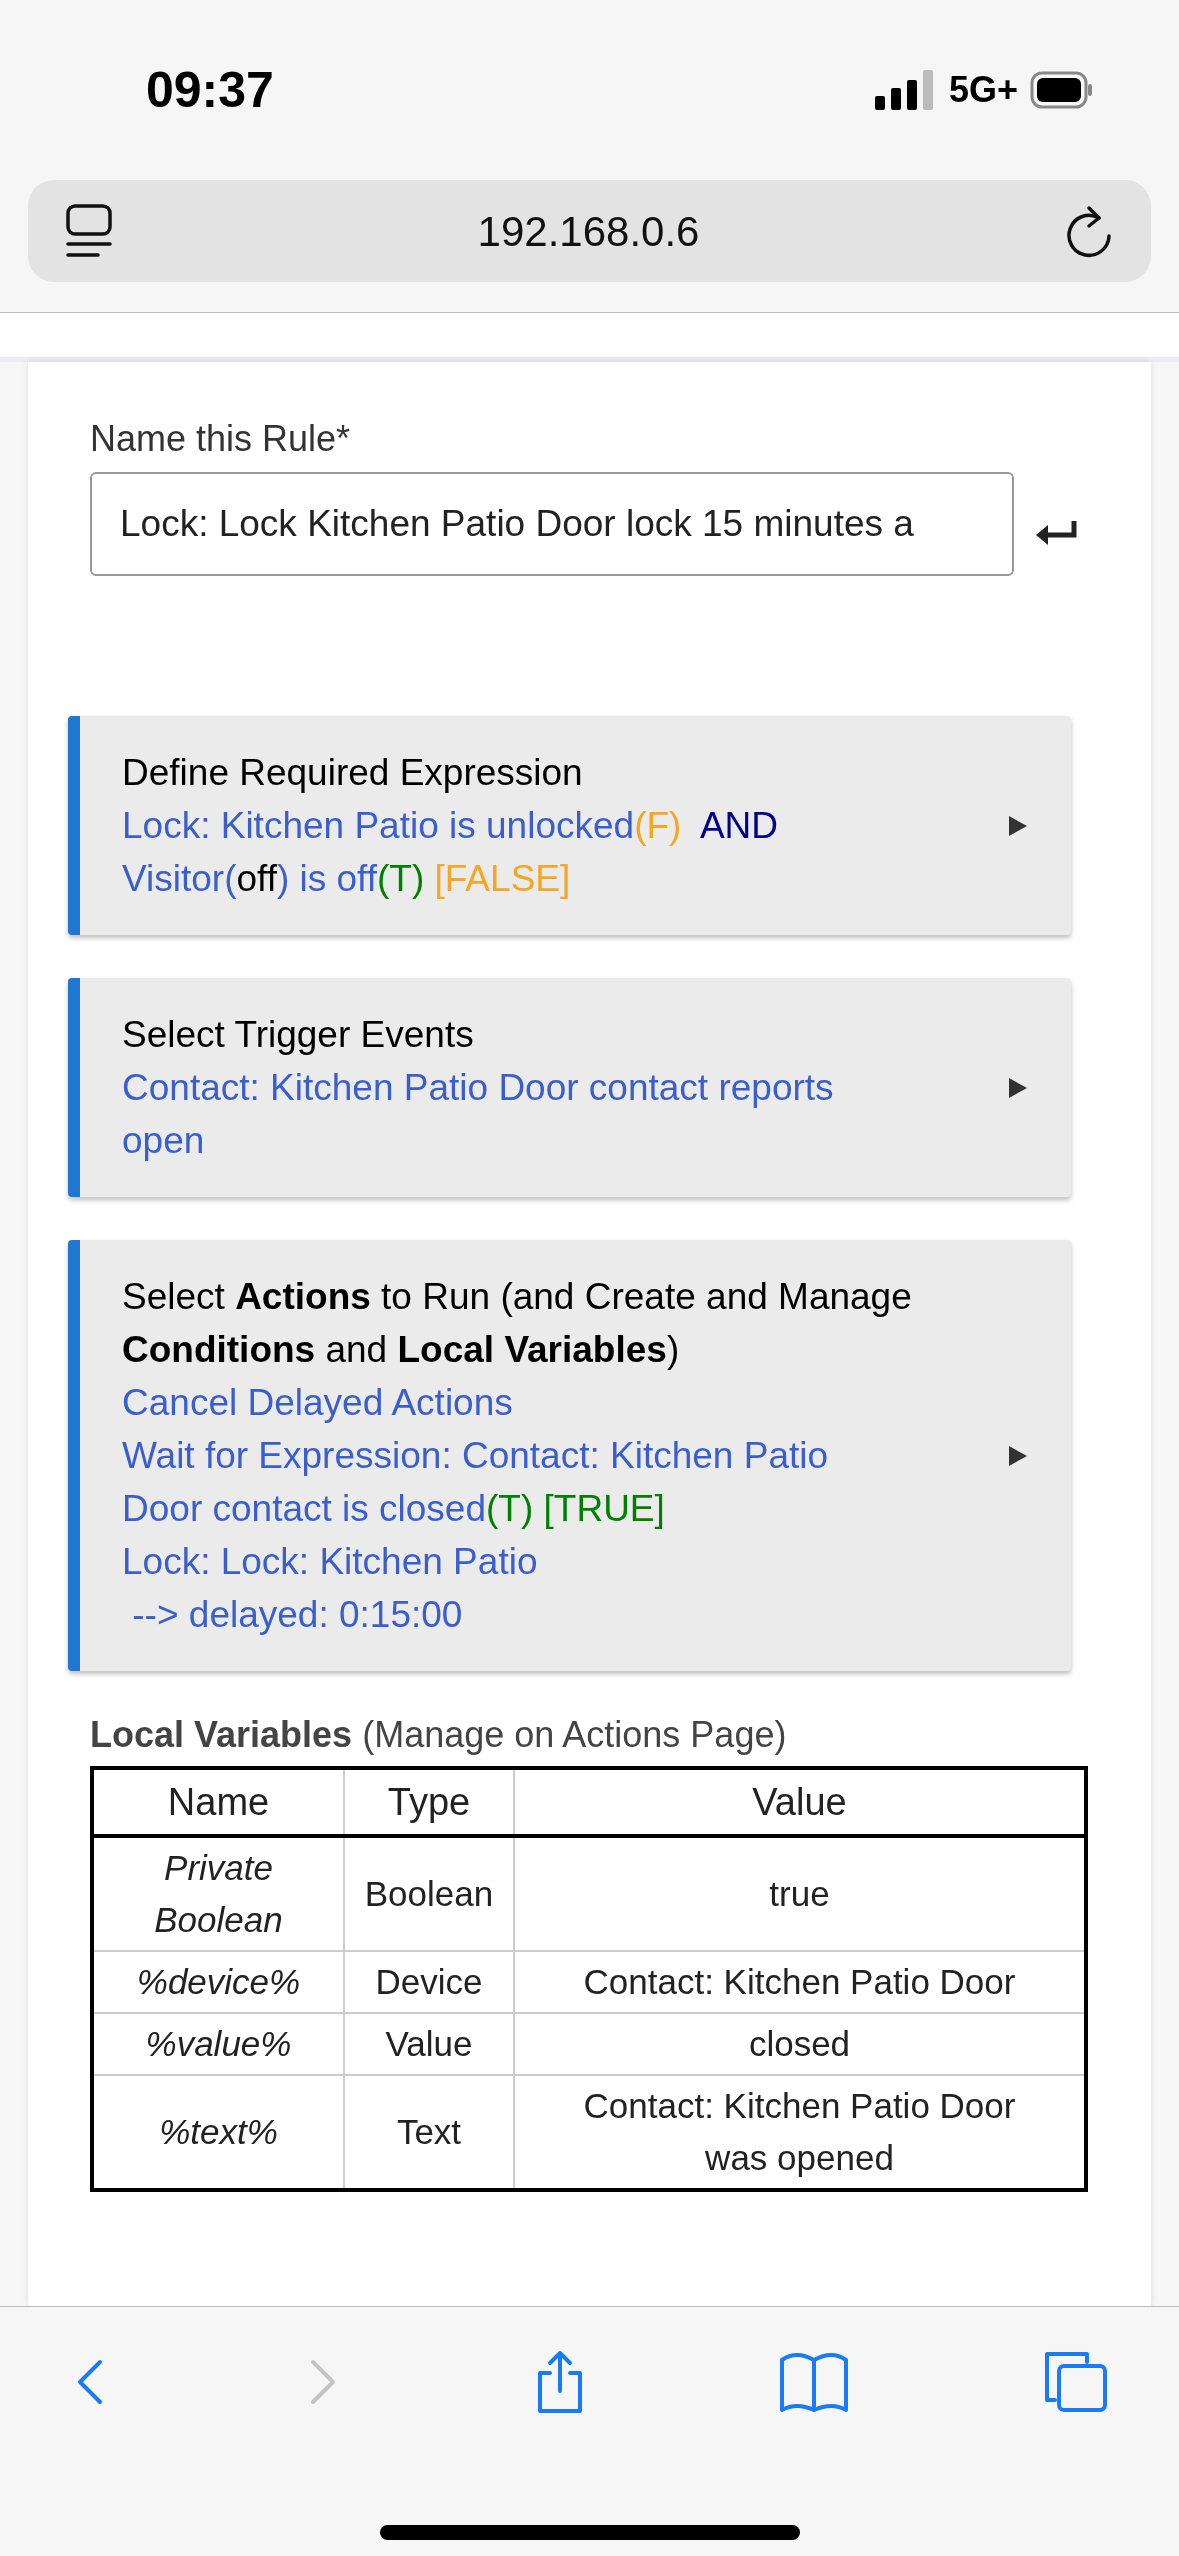 This screenshot has height=2556, width=1179. I want to click on field-label: Name this Rule*, so click(221, 439).